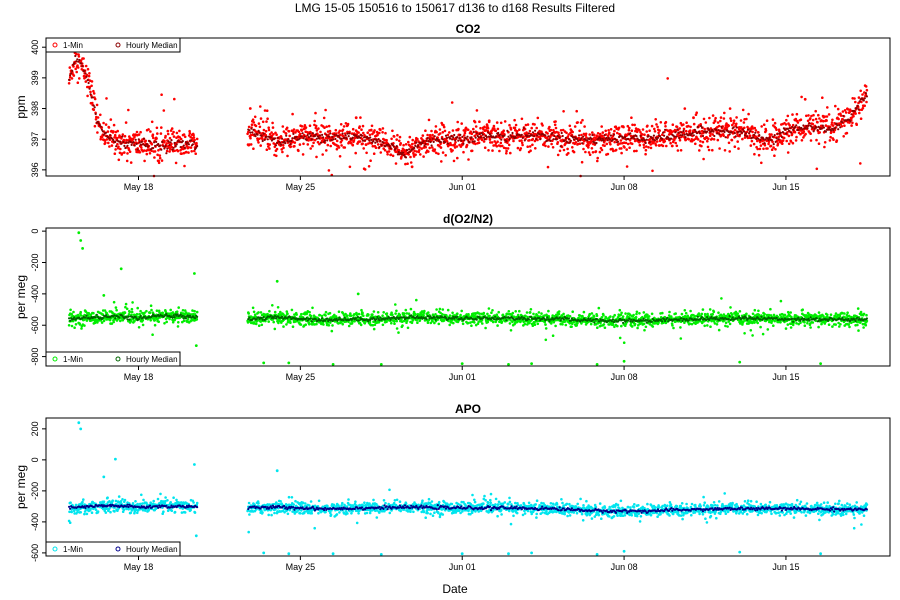  What do you see at coordinates (35, 139) in the screenshot?
I see `y-tick-label: 397` at bounding box center [35, 139].